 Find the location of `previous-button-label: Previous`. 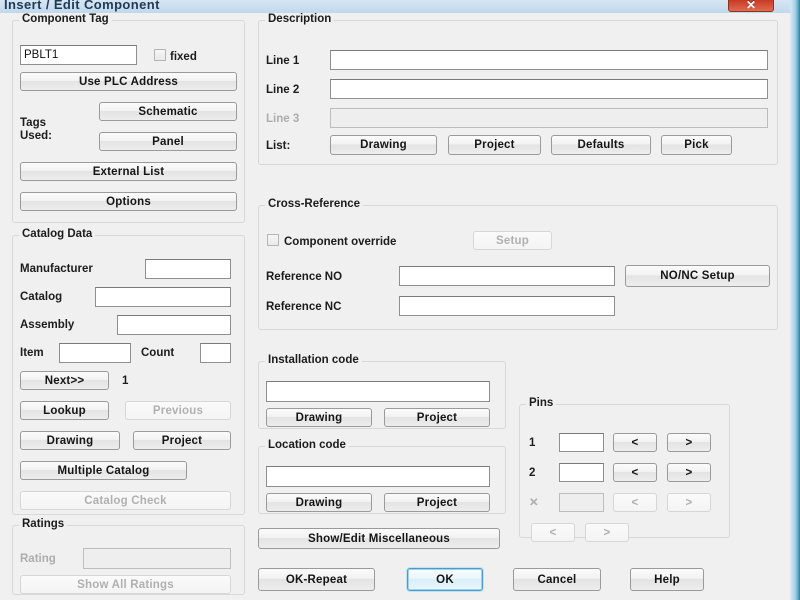

previous-button-label: Previous is located at coordinates (178, 410).